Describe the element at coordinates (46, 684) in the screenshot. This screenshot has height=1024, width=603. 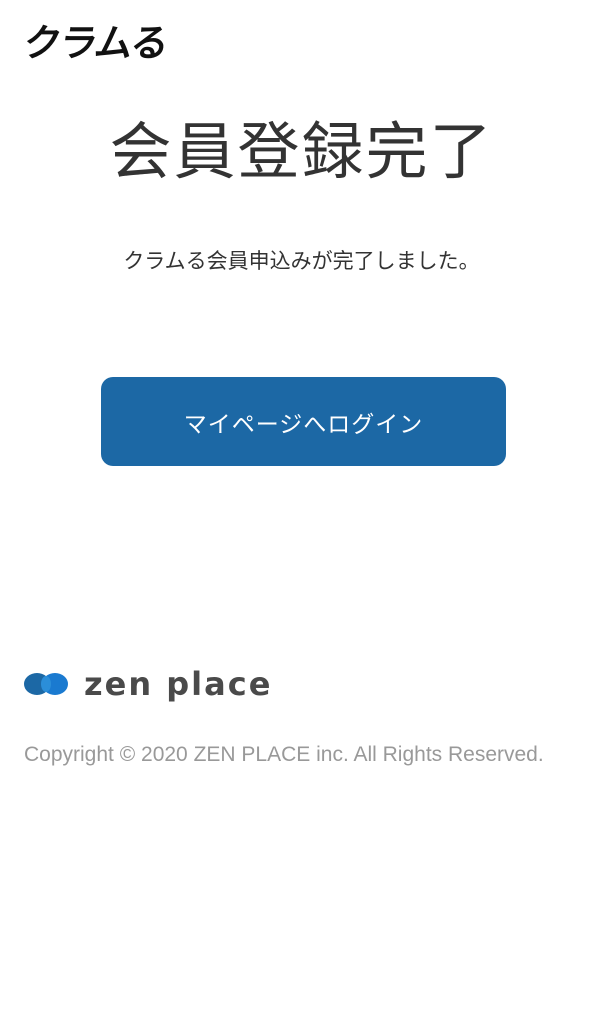
I see `zen-place-mark-icon` at that location.